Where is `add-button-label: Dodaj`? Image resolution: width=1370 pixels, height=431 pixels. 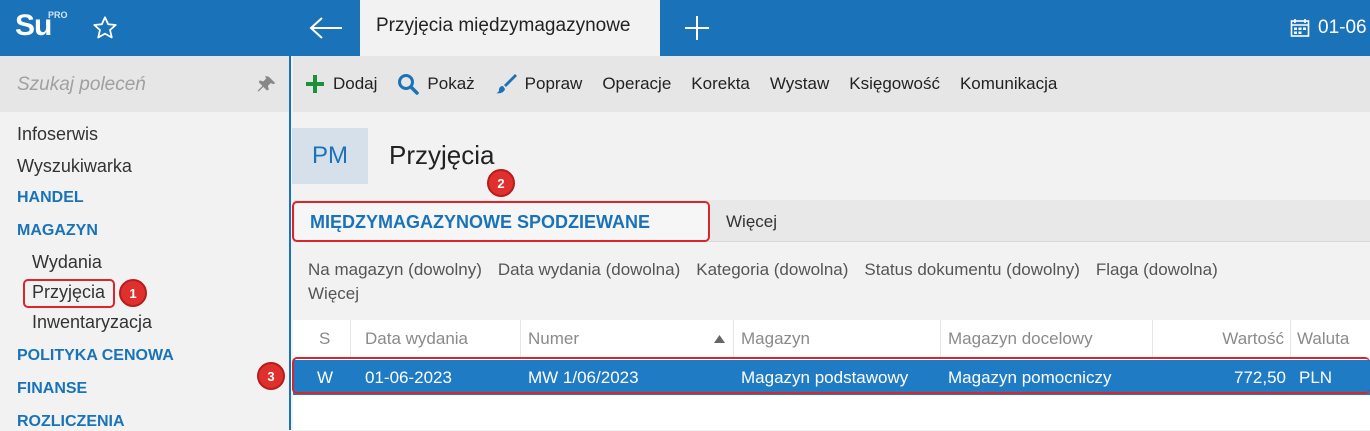 add-button-label: Dodaj is located at coordinates (355, 83).